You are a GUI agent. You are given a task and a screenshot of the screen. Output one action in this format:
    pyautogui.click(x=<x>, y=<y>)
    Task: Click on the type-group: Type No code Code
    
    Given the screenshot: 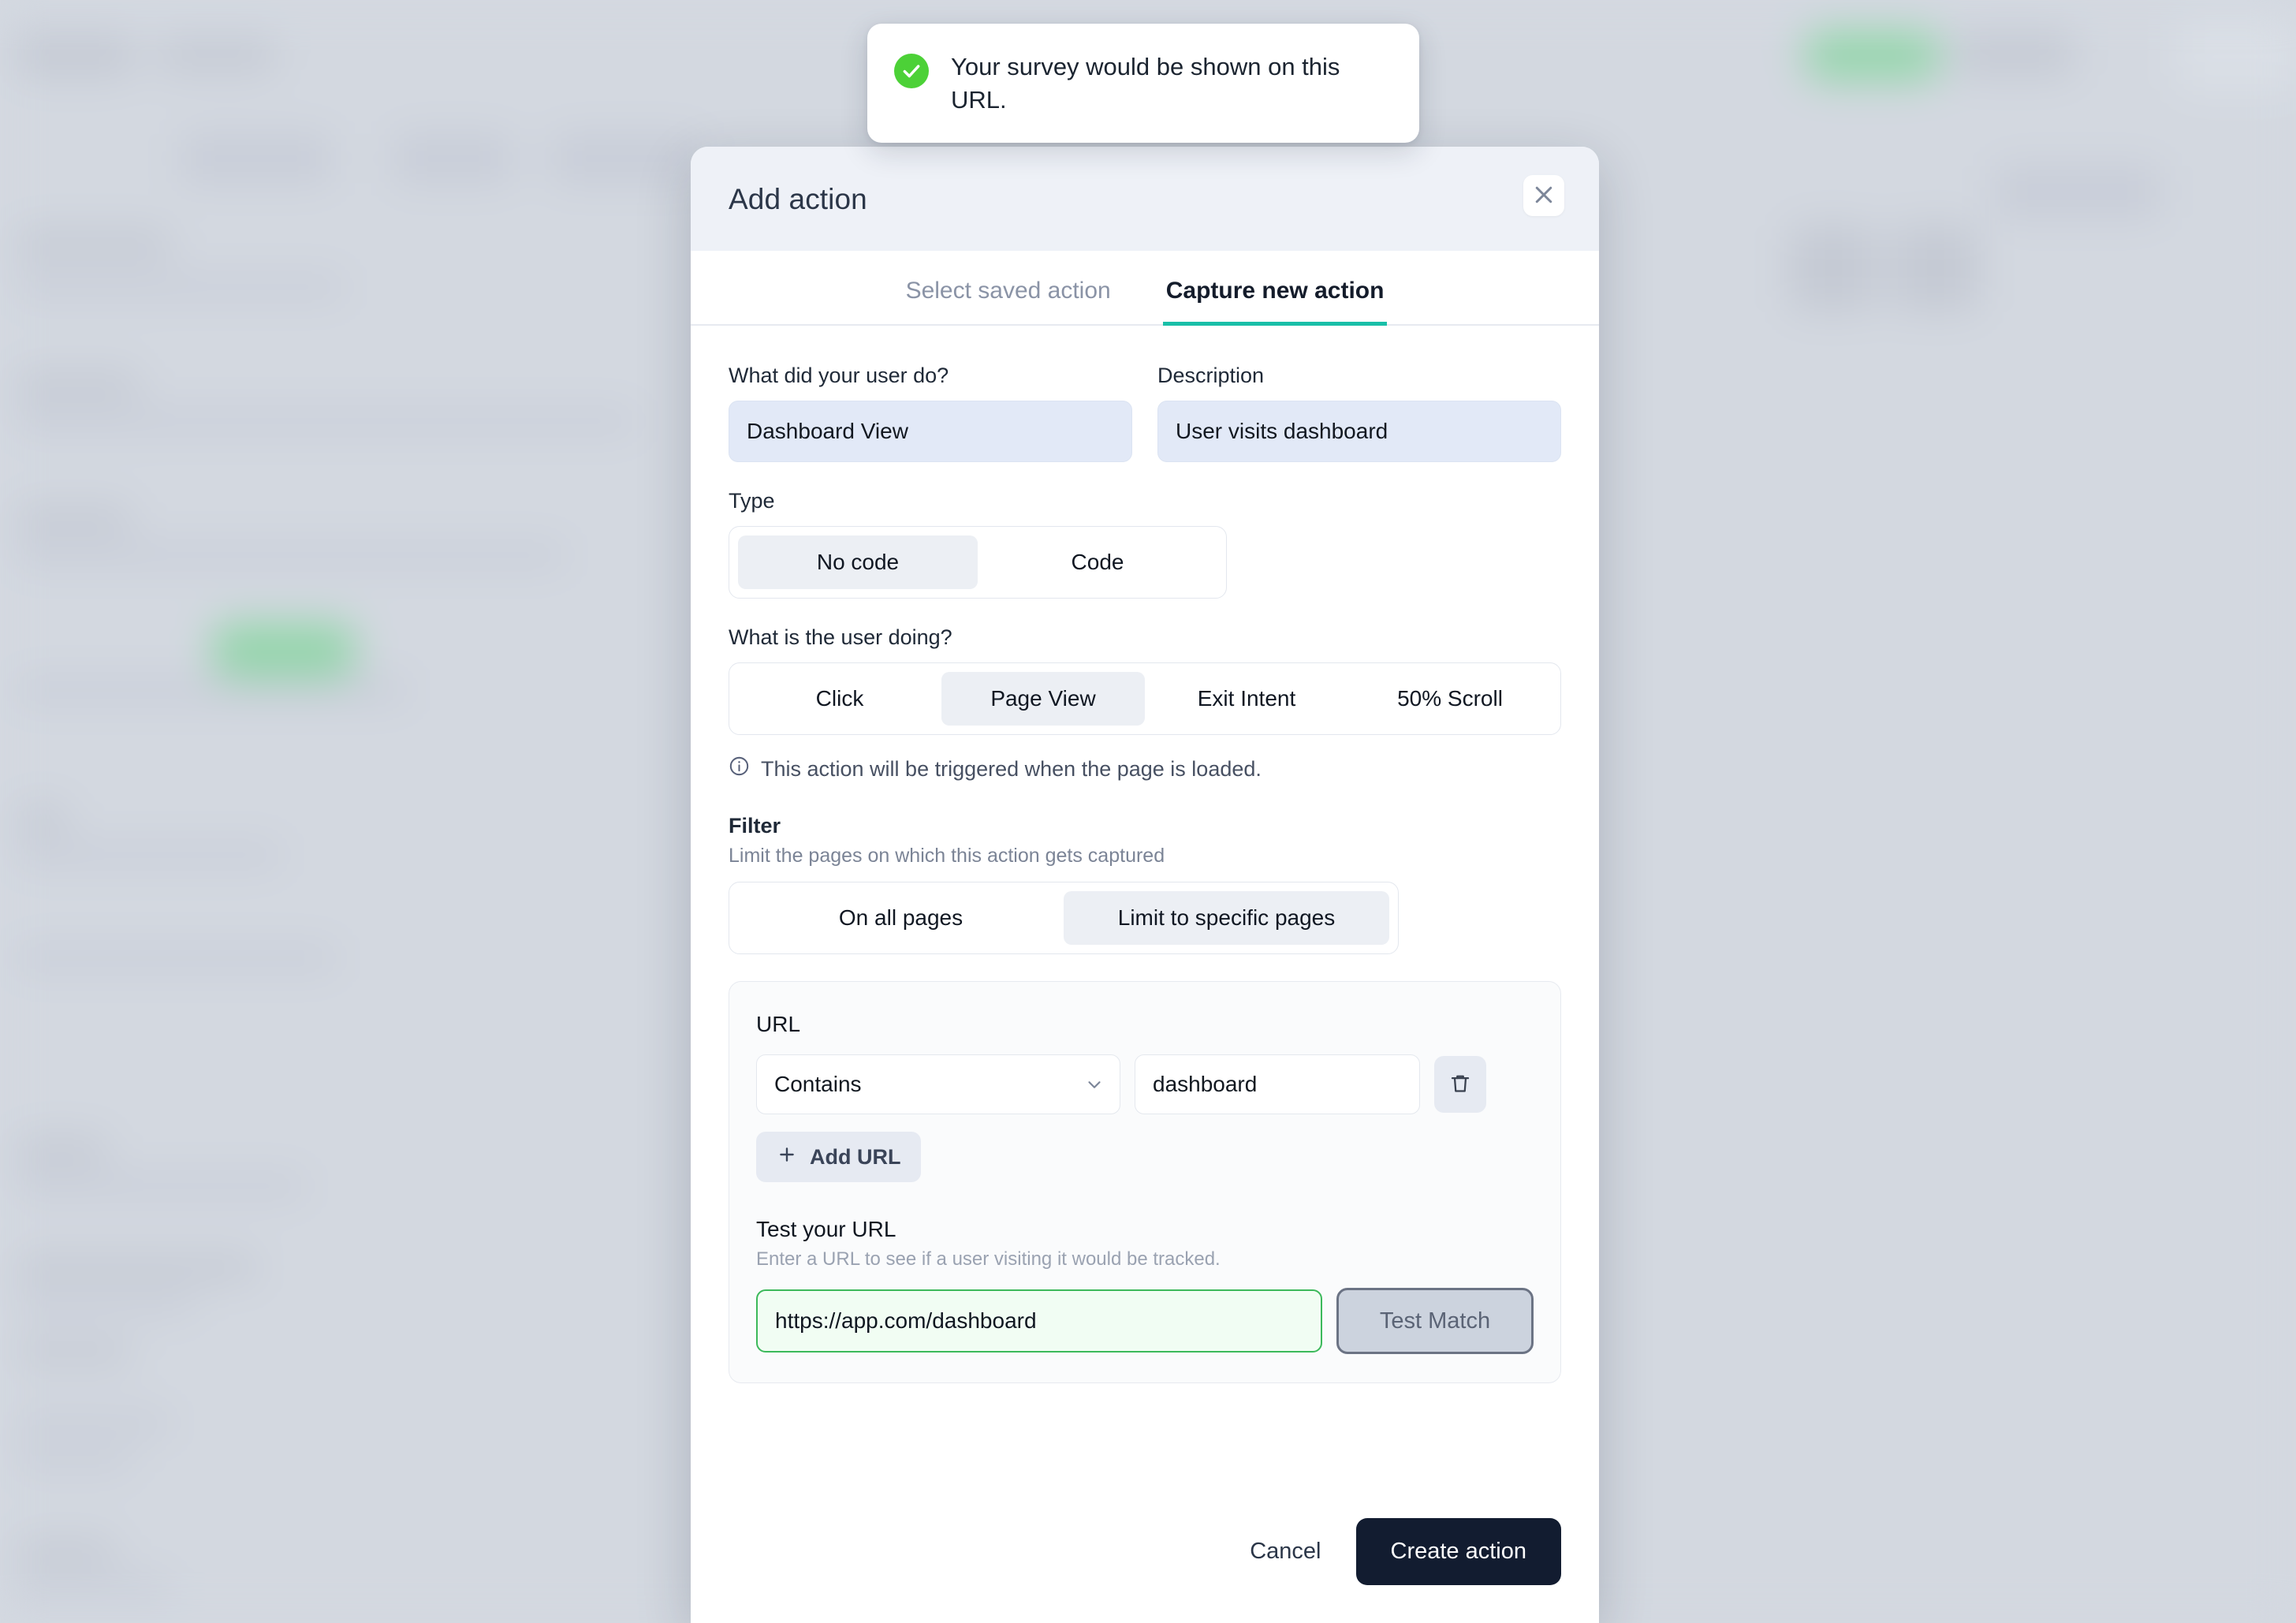 What is the action you would take?
    pyautogui.click(x=1145, y=544)
    